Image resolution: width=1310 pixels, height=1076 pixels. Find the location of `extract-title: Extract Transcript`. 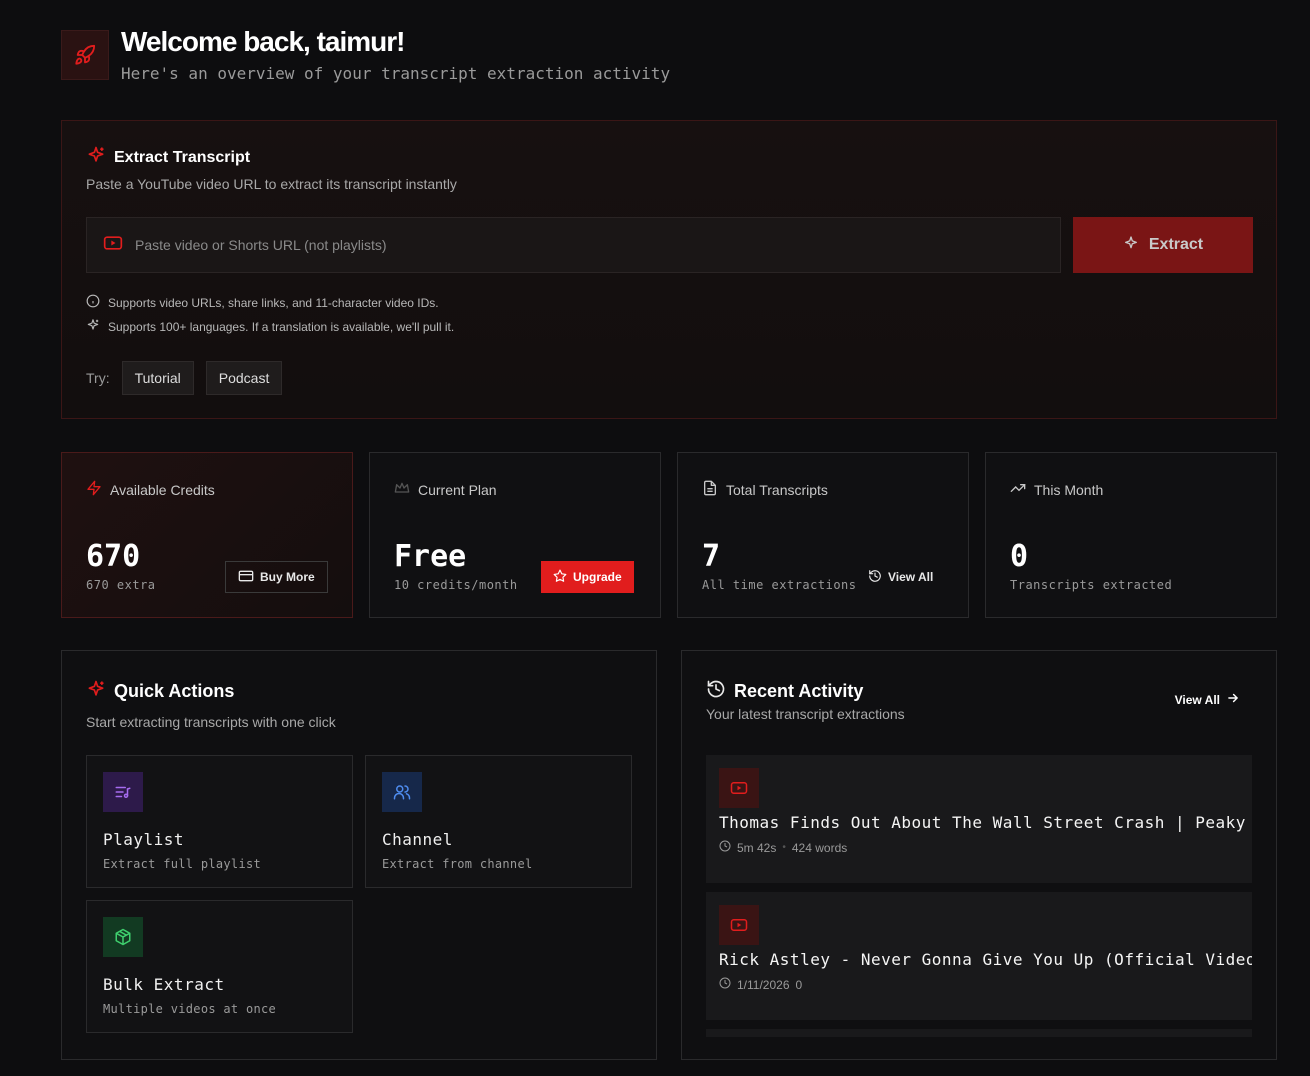

extract-title: Extract Transcript is located at coordinates (168, 157).